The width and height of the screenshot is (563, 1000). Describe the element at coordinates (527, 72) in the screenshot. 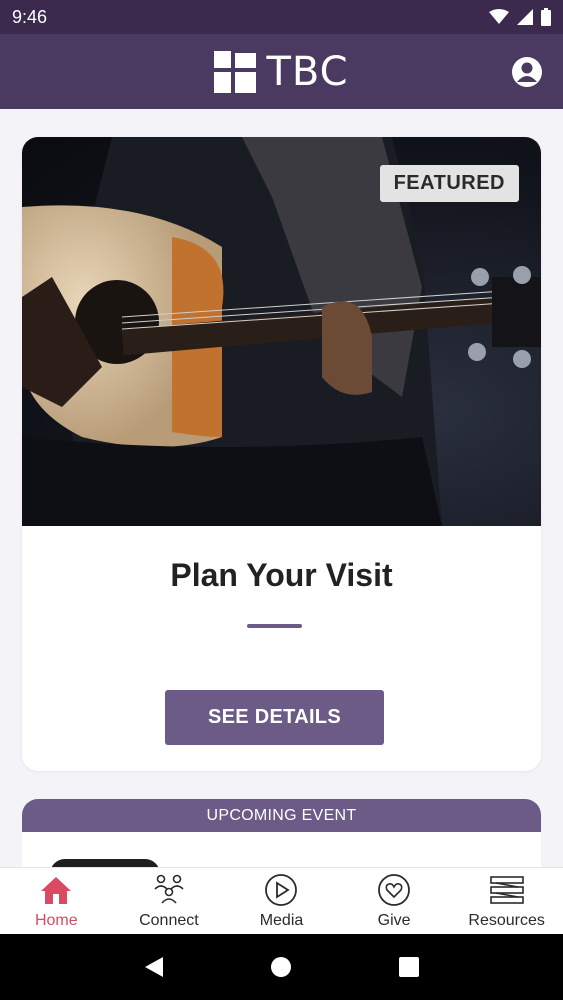

I see `profile-icon` at that location.